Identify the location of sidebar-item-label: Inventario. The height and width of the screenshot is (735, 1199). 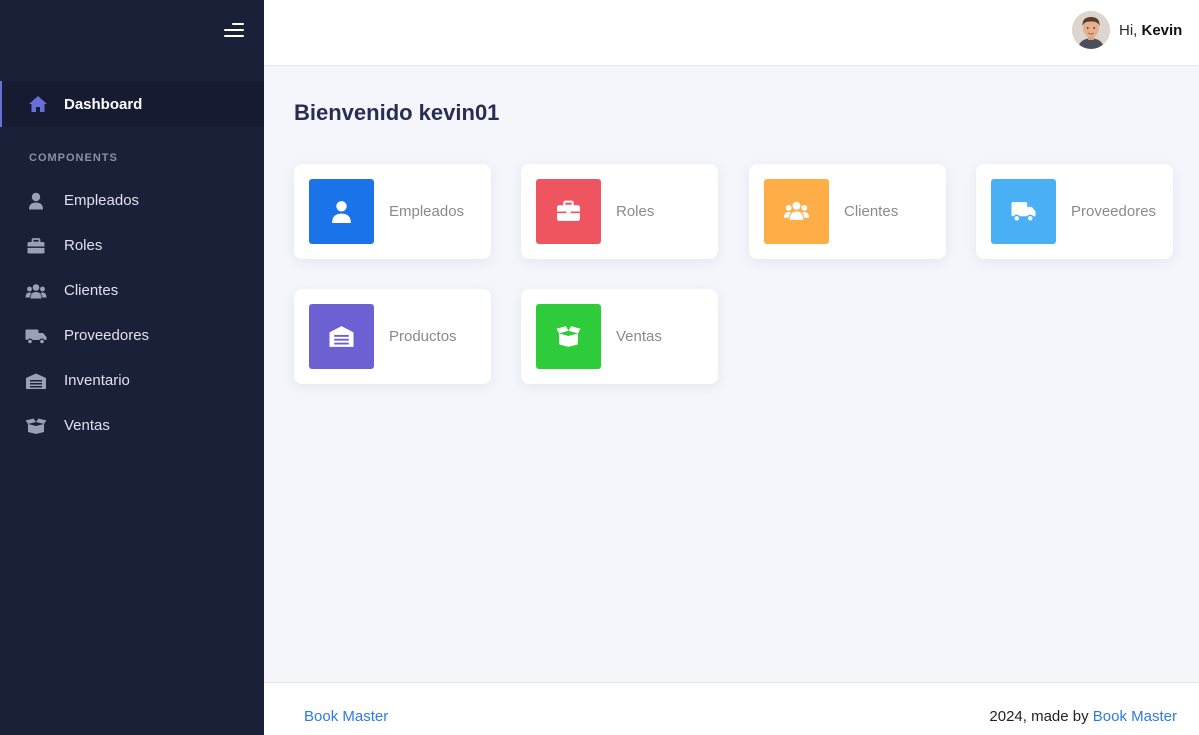
(97, 380).